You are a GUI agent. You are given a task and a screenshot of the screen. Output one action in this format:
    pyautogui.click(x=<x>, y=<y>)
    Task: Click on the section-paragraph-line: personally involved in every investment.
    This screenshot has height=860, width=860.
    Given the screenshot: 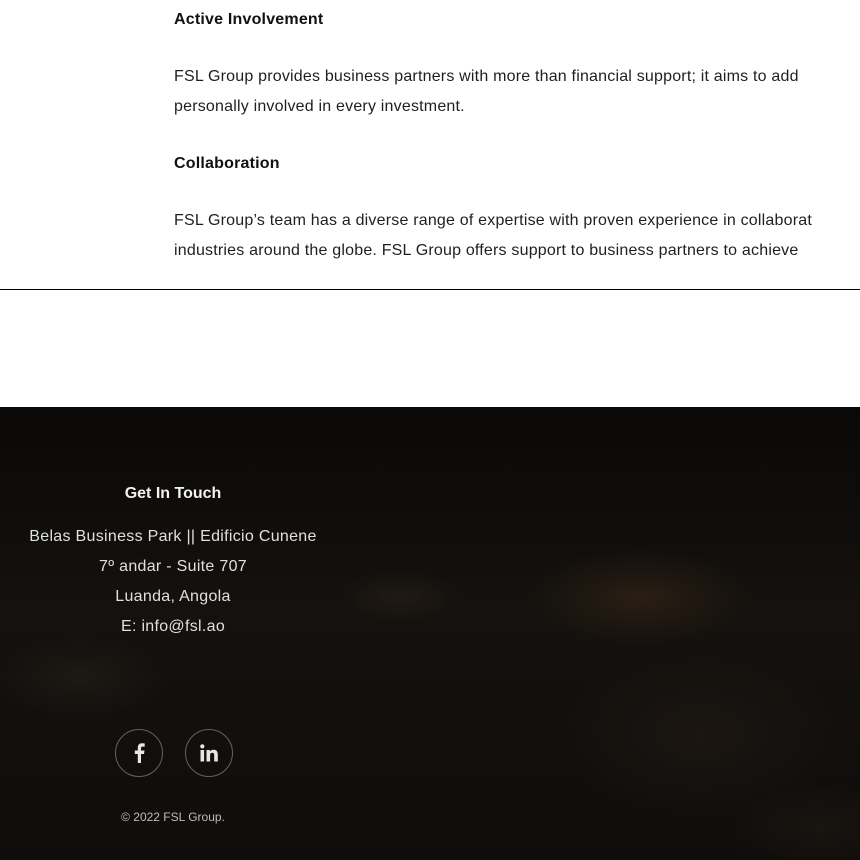 What is the action you would take?
    pyautogui.click(x=319, y=106)
    